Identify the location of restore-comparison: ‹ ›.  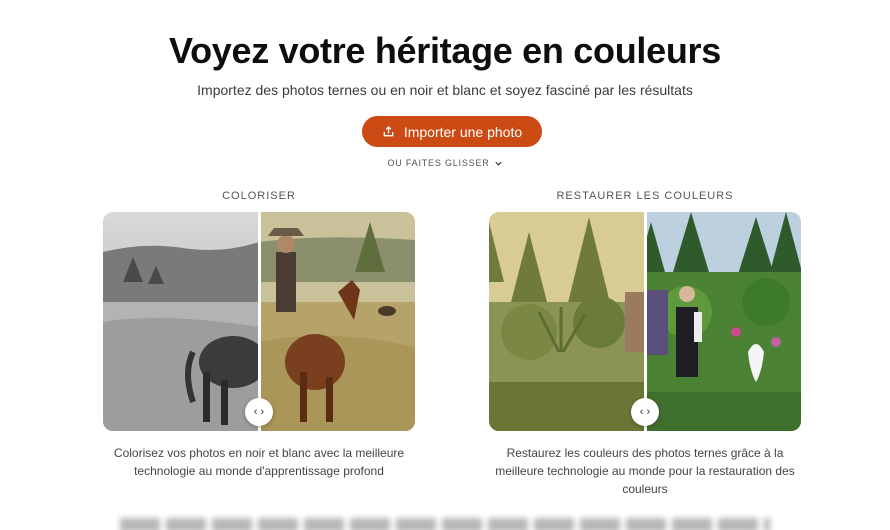
(645, 321).